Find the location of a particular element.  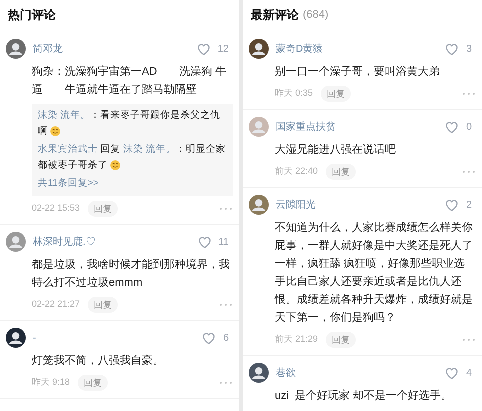

like-count: 2 is located at coordinates (469, 205).